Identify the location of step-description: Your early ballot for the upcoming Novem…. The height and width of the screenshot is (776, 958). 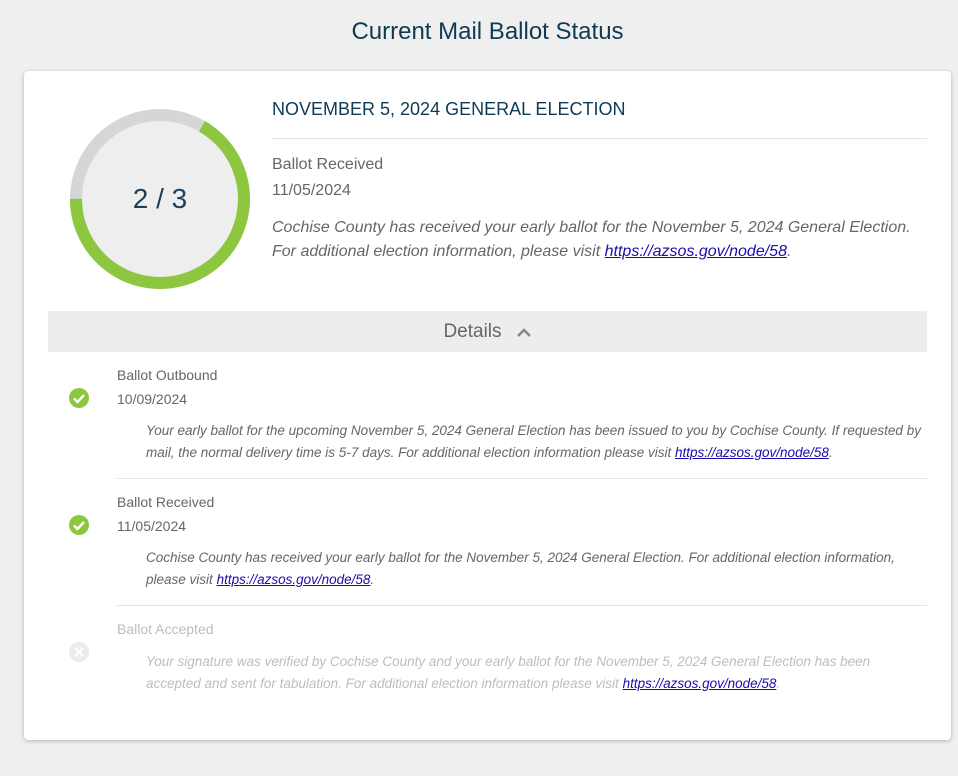
(537, 442).